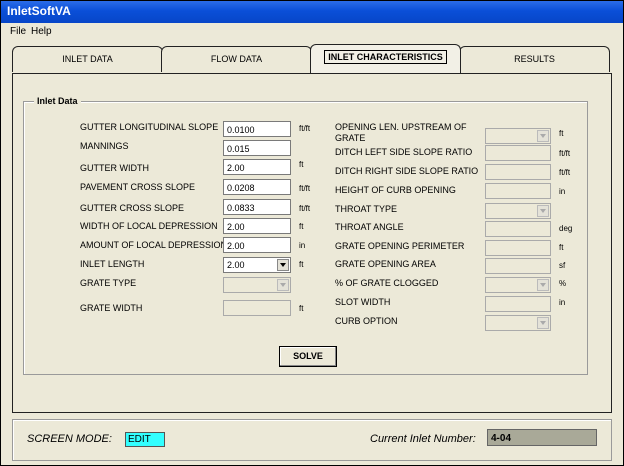 The width and height of the screenshot is (624, 466). What do you see at coordinates (301, 264) in the screenshot?
I see `inlet-length-unit: ft` at bounding box center [301, 264].